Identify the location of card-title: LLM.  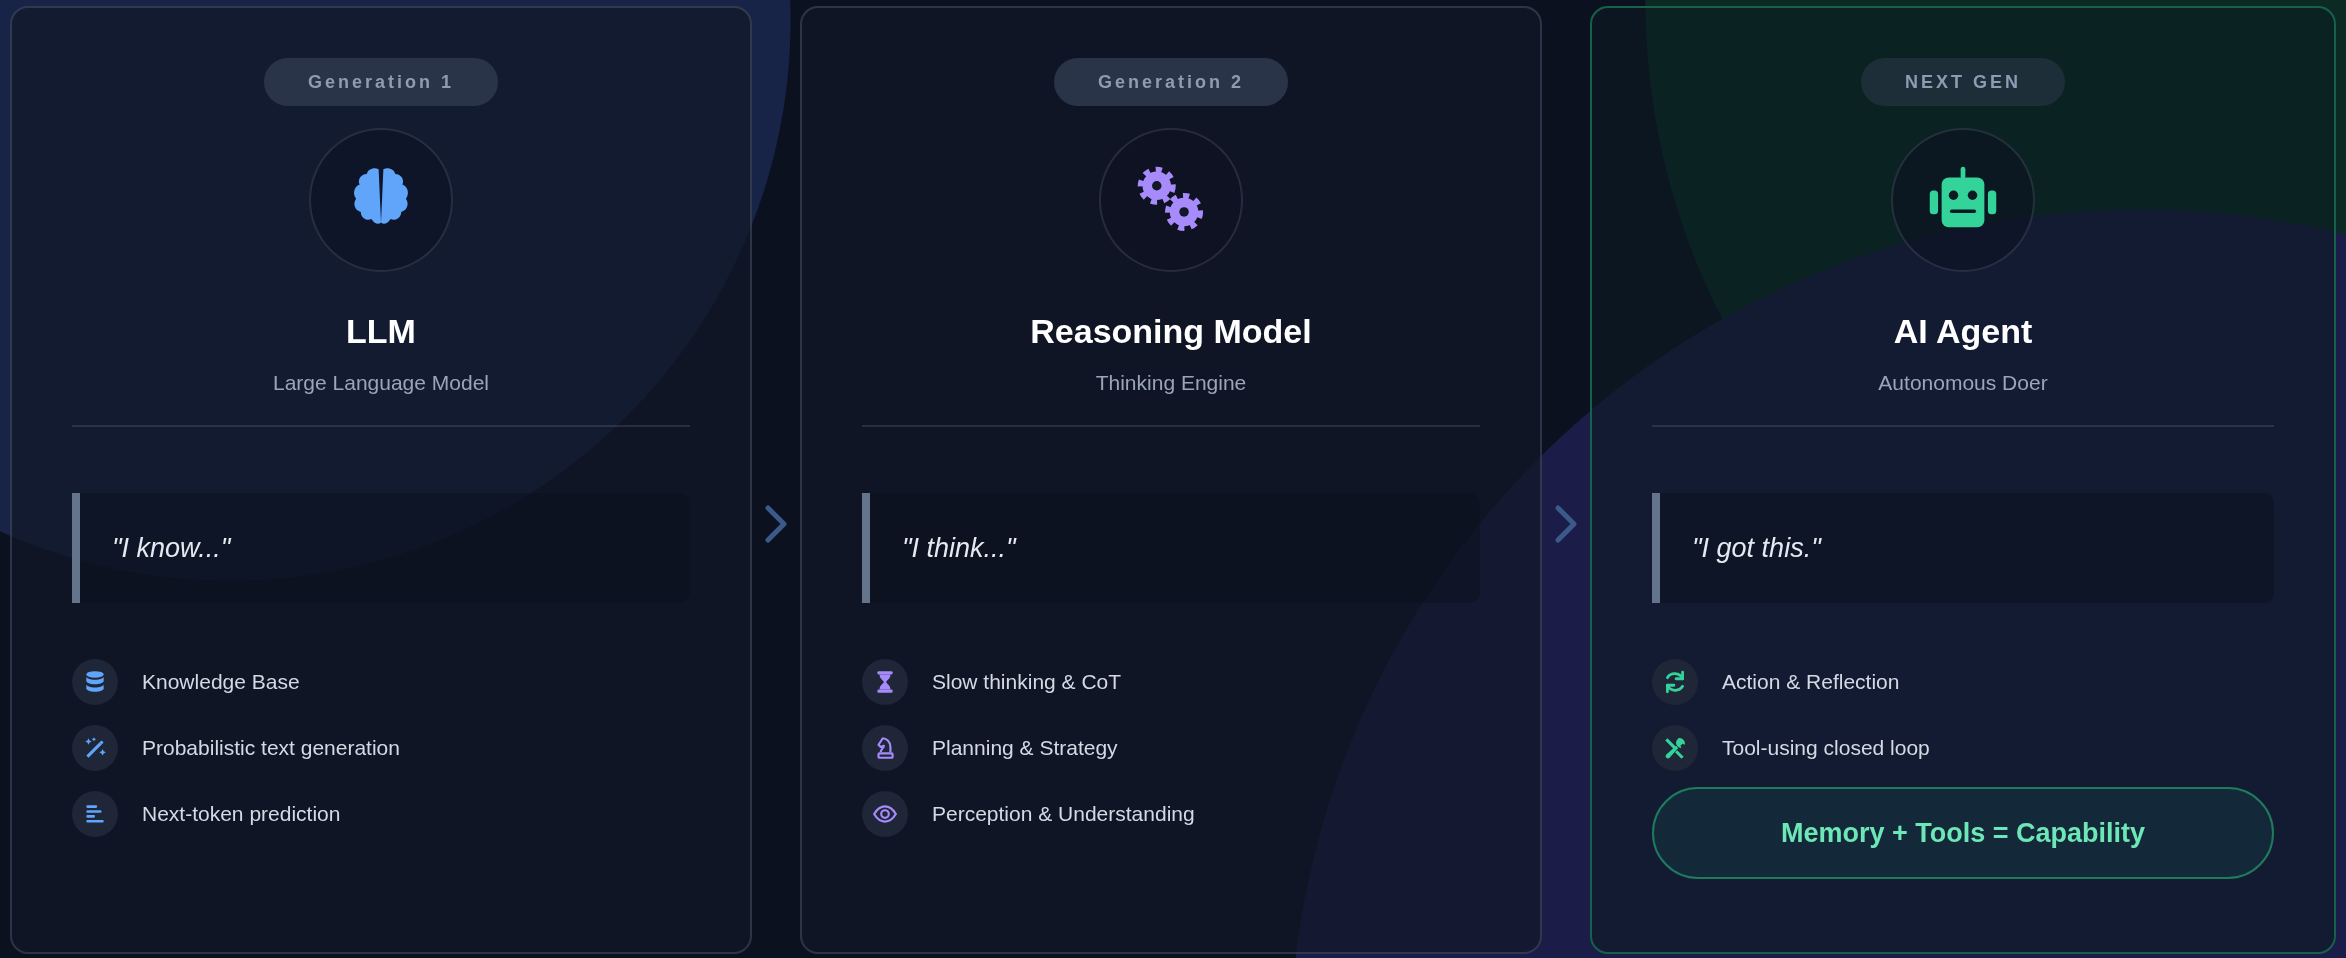
(381, 331).